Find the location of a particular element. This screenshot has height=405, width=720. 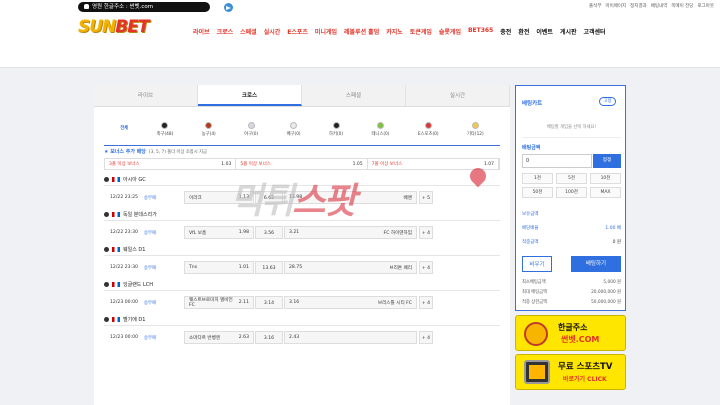

top-link-logout: 로그아웃 is located at coordinates (705, 6).